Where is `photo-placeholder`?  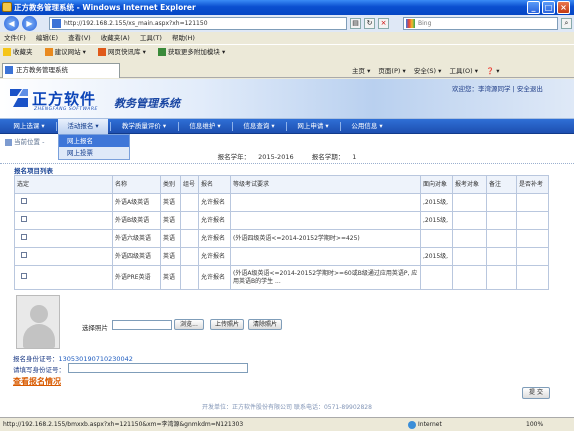 photo-placeholder is located at coordinates (38, 322).